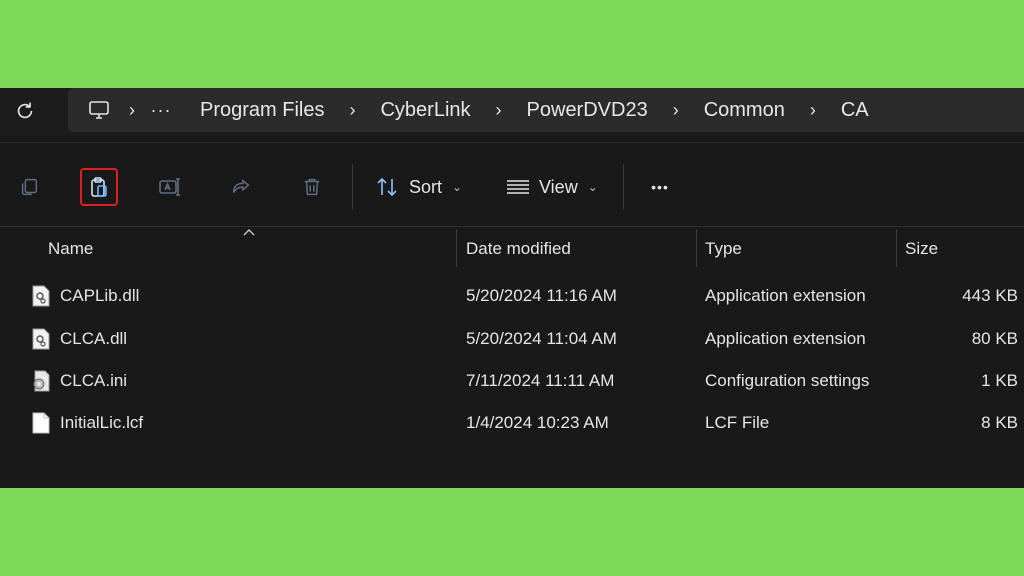 The width and height of the screenshot is (1024, 576). I want to click on file-size: 1 KB, so click(999, 380).